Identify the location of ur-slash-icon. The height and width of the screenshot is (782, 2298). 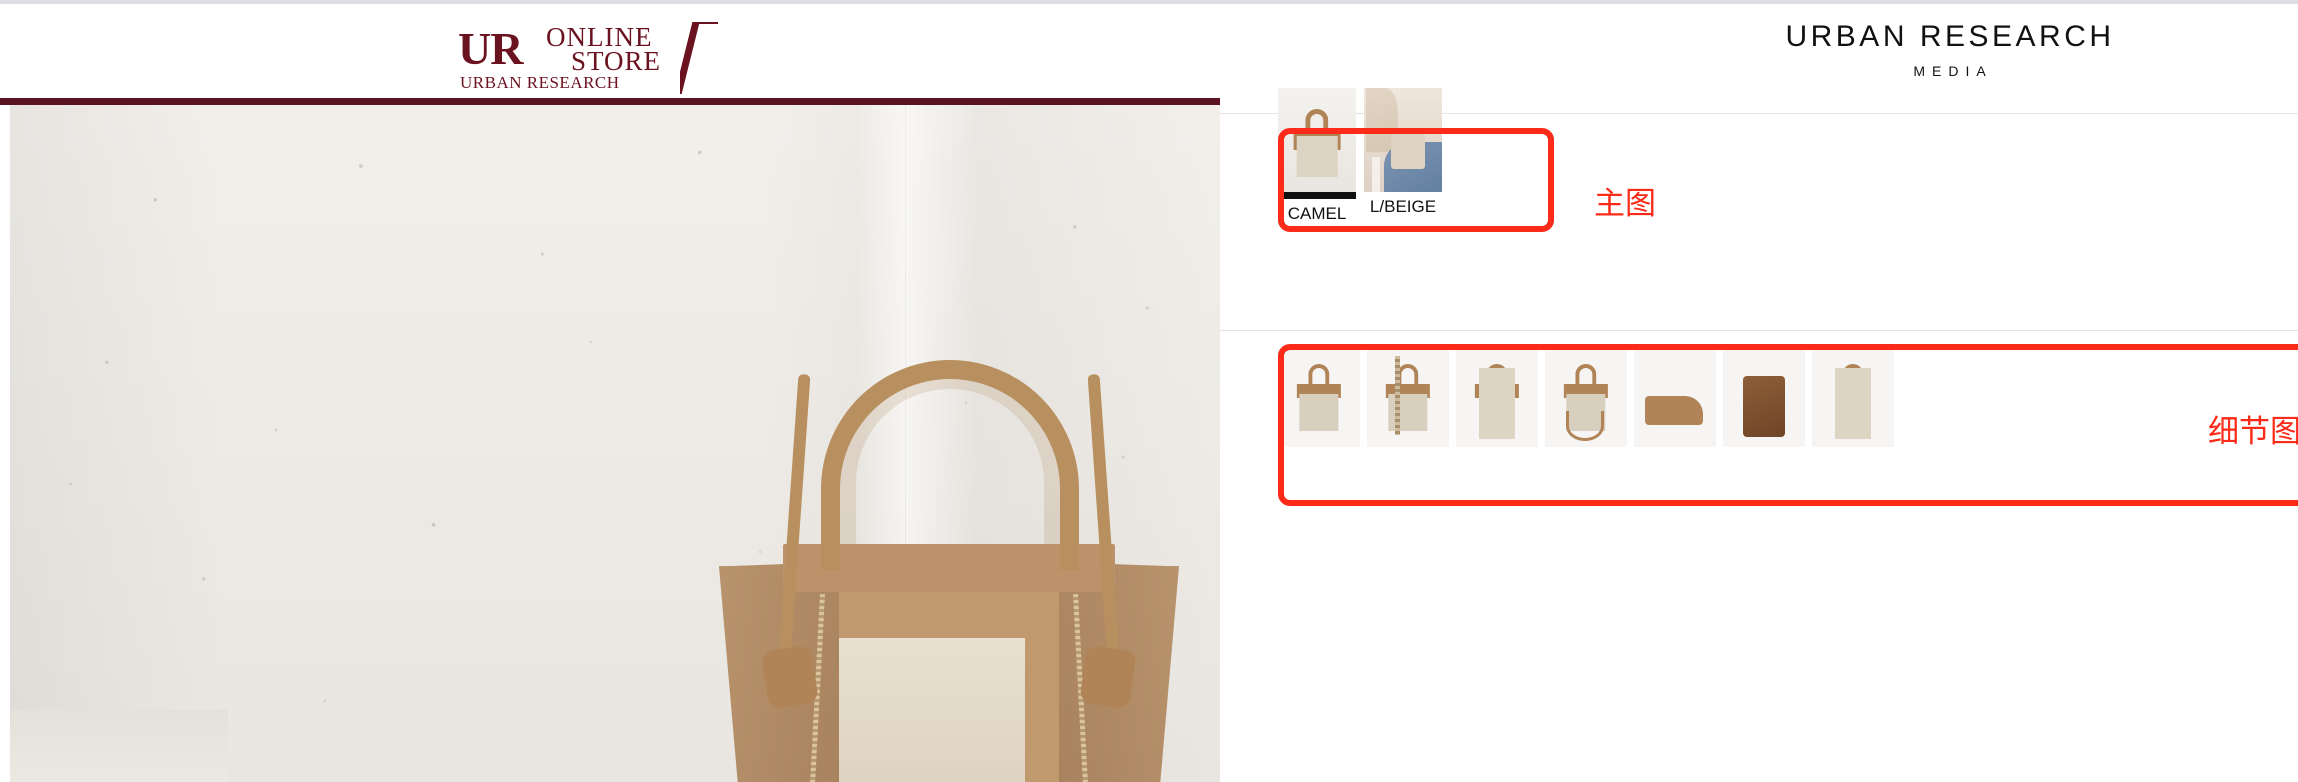
(700, 58).